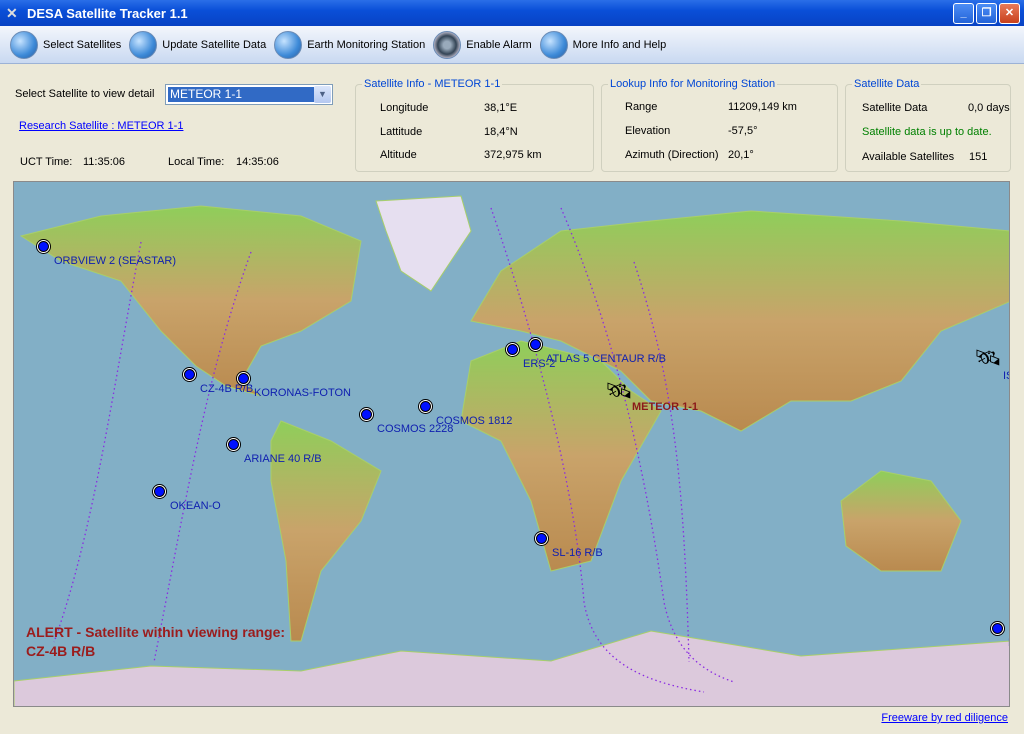 The width and height of the screenshot is (1024, 734). What do you see at coordinates (602, 44) in the screenshot?
I see `more-info-help-button: More Info and Help` at bounding box center [602, 44].